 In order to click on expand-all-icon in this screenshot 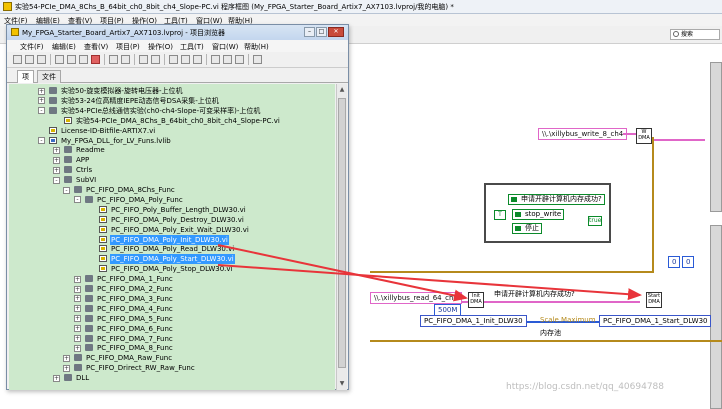, I will do `click(173, 59)`.